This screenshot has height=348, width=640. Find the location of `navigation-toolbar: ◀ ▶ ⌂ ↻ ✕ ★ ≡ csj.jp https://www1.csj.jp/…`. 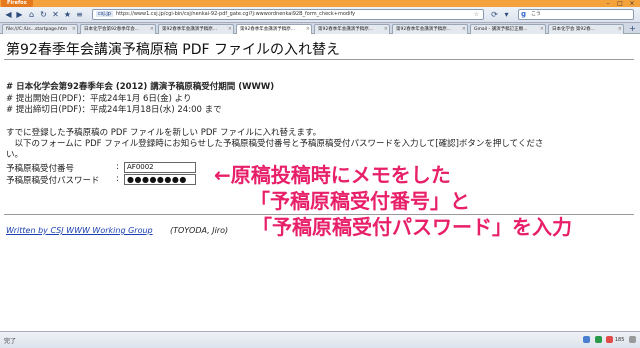

navigation-toolbar: ◀ ▶ ⌂ ↻ ✕ ★ ≡ csj.jp https://www1.csj.jp/… is located at coordinates (320, 15).